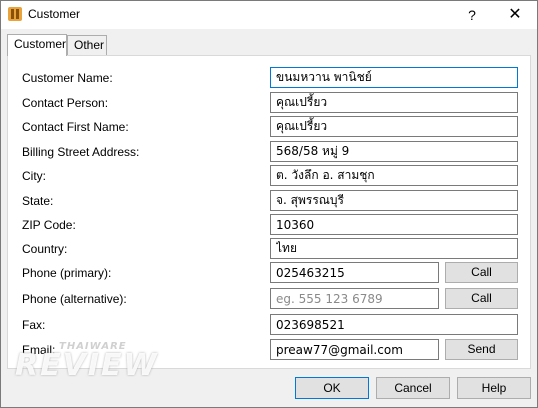  What do you see at coordinates (332, 388) in the screenshot?
I see `ok-button: OK` at bounding box center [332, 388].